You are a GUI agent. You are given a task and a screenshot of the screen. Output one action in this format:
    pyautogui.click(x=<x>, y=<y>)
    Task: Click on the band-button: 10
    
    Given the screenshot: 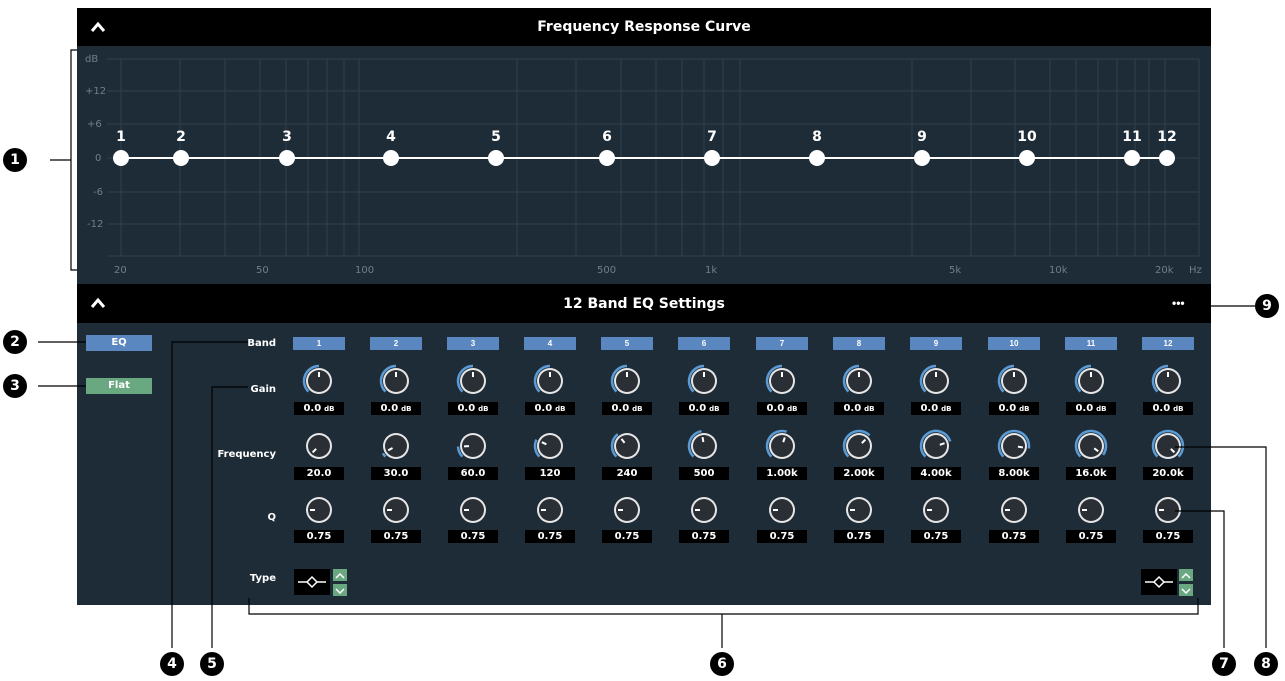 What is the action you would take?
    pyautogui.click(x=1014, y=343)
    